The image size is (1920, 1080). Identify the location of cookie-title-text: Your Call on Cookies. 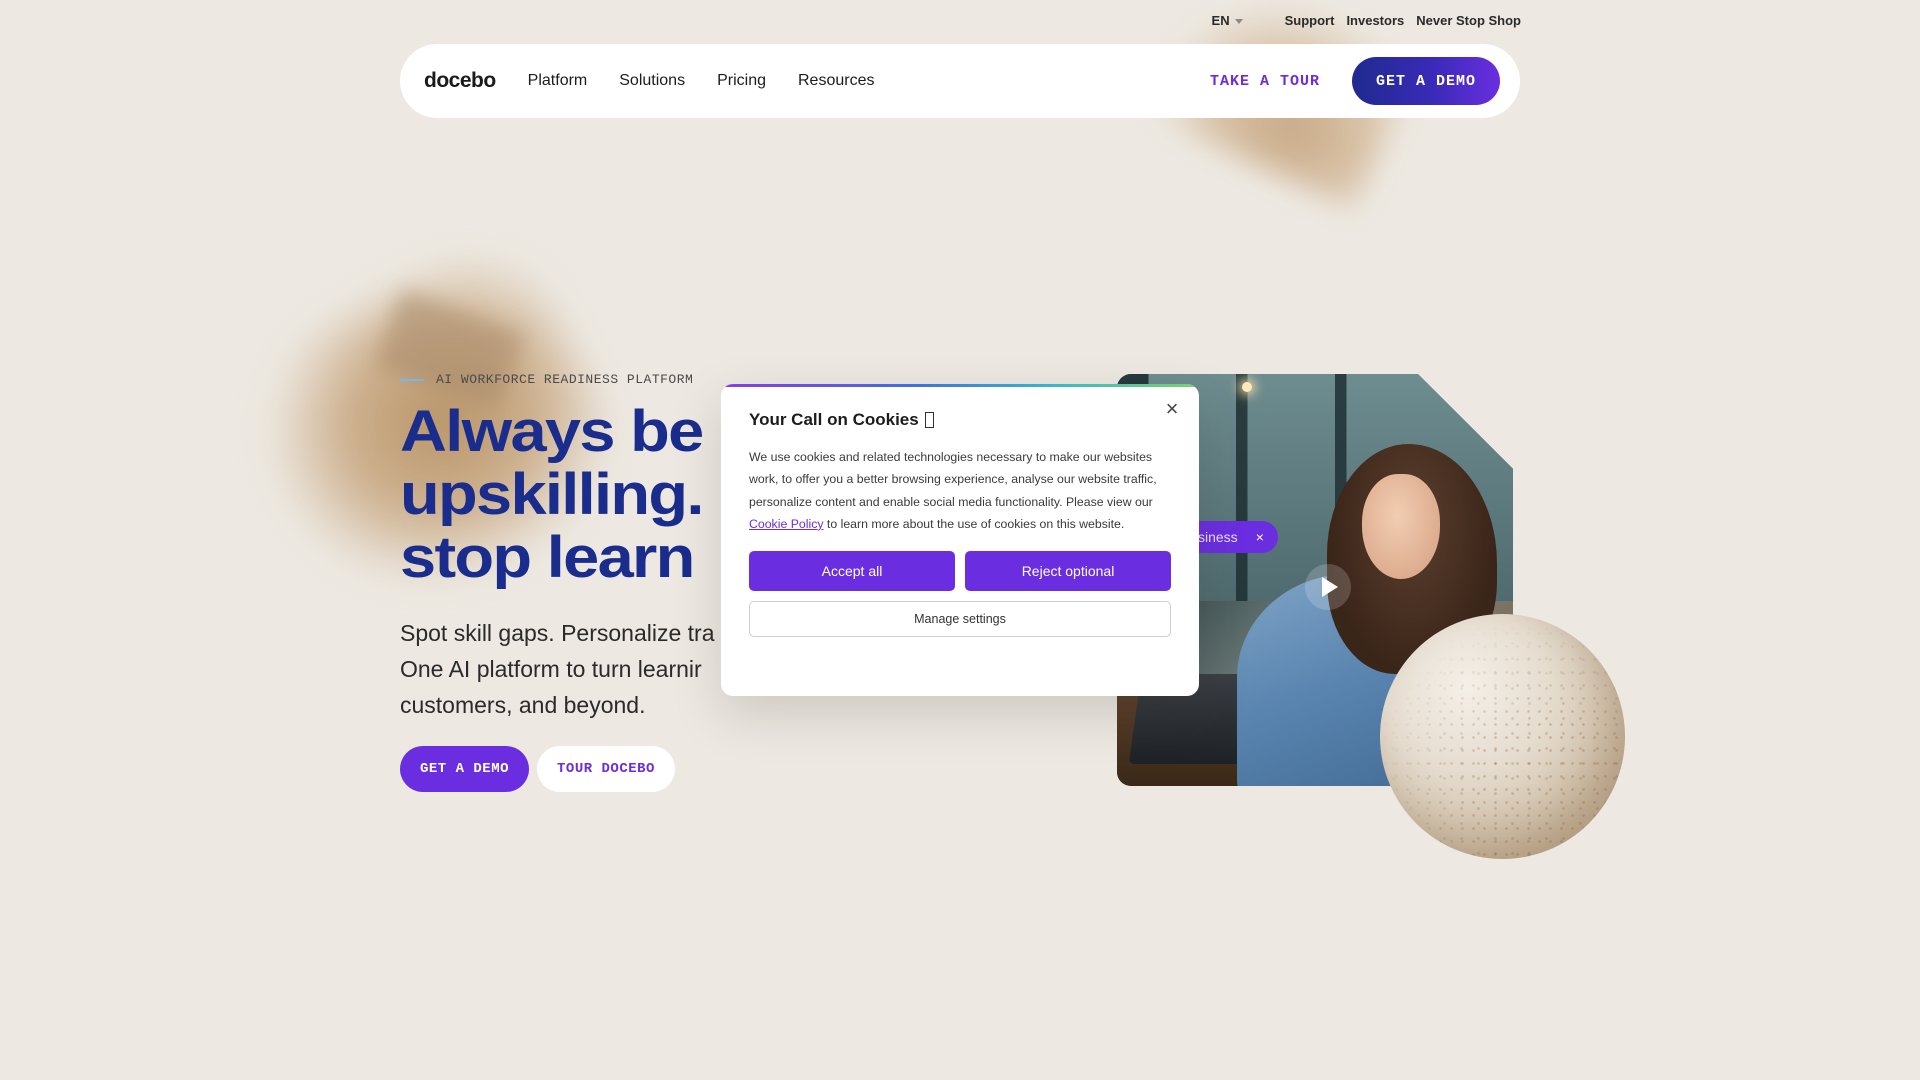
(834, 419).